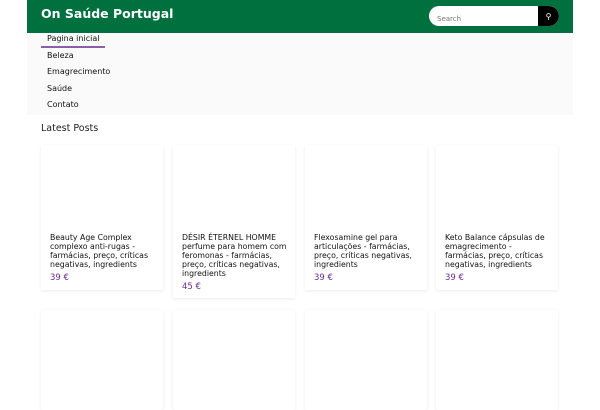 The width and height of the screenshot is (600, 410). What do you see at coordinates (191, 287) in the screenshot?
I see `post-price: 45 €` at bounding box center [191, 287].